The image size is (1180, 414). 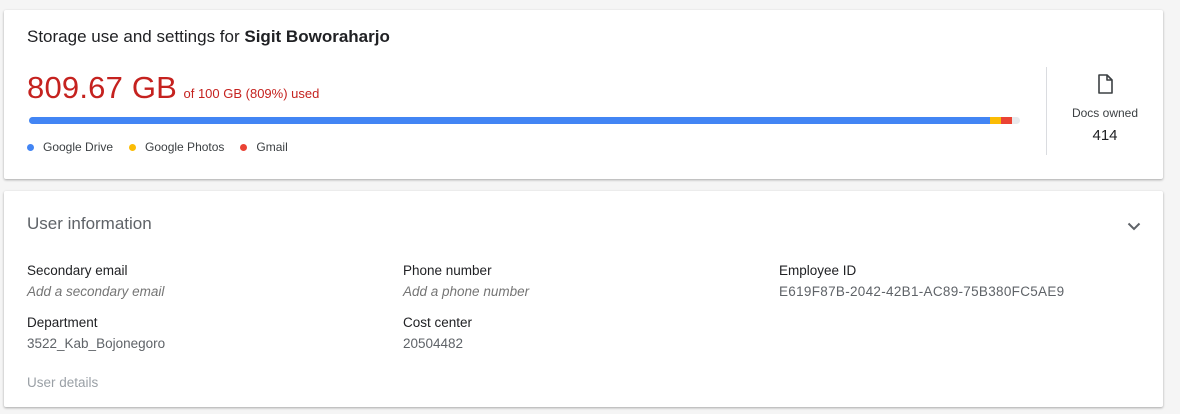 I want to click on legend-item-gmail: Gmail, so click(x=264, y=147).